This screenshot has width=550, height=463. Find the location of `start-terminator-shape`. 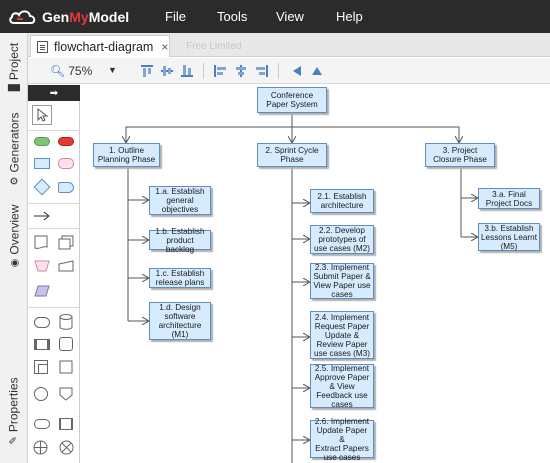

start-terminator-shape is located at coordinates (42, 141).